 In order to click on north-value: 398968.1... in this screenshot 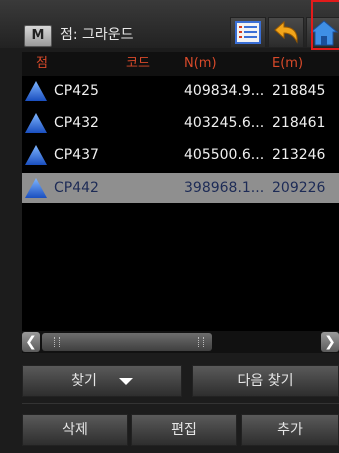, I will do `click(224, 188)`.